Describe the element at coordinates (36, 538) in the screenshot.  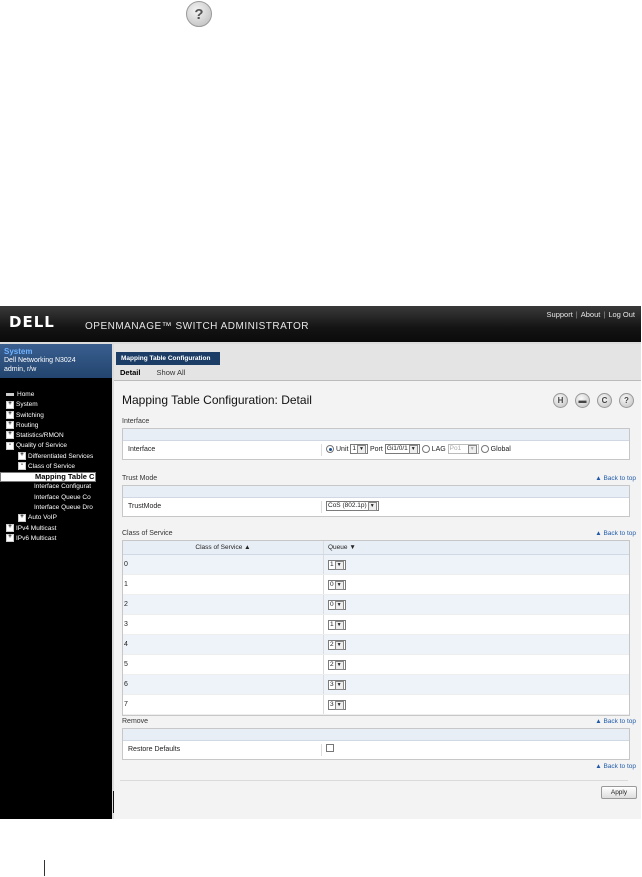
I see `sidebar-item-label: IPv6 Multicast` at that location.